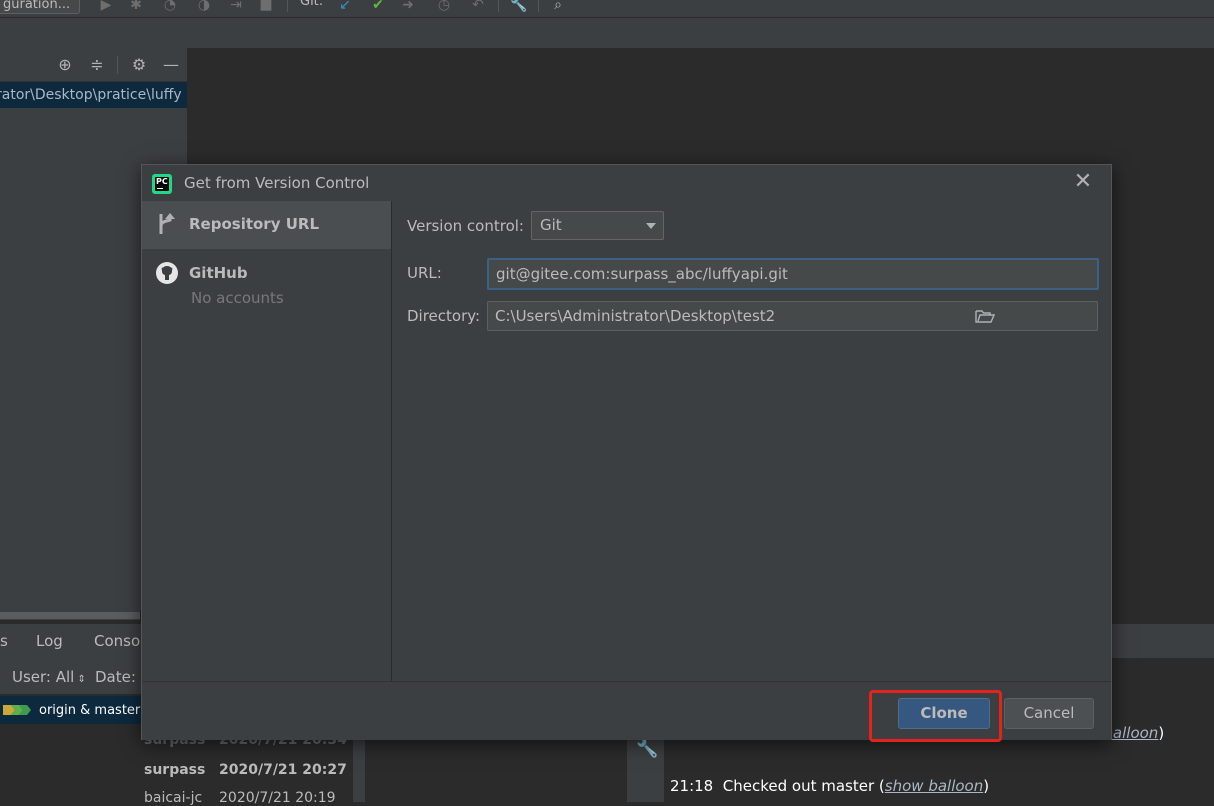 This screenshot has height=806, width=1214. Describe the element at coordinates (266, 281) in the screenshot. I see `sidebar-item-github: GitHub No accounts` at that location.